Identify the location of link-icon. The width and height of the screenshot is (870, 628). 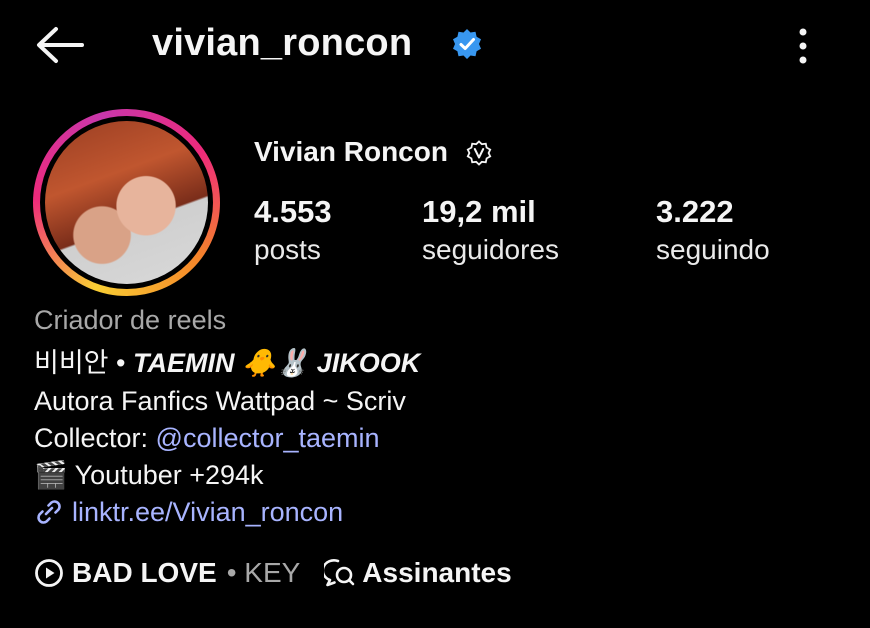
(49, 512).